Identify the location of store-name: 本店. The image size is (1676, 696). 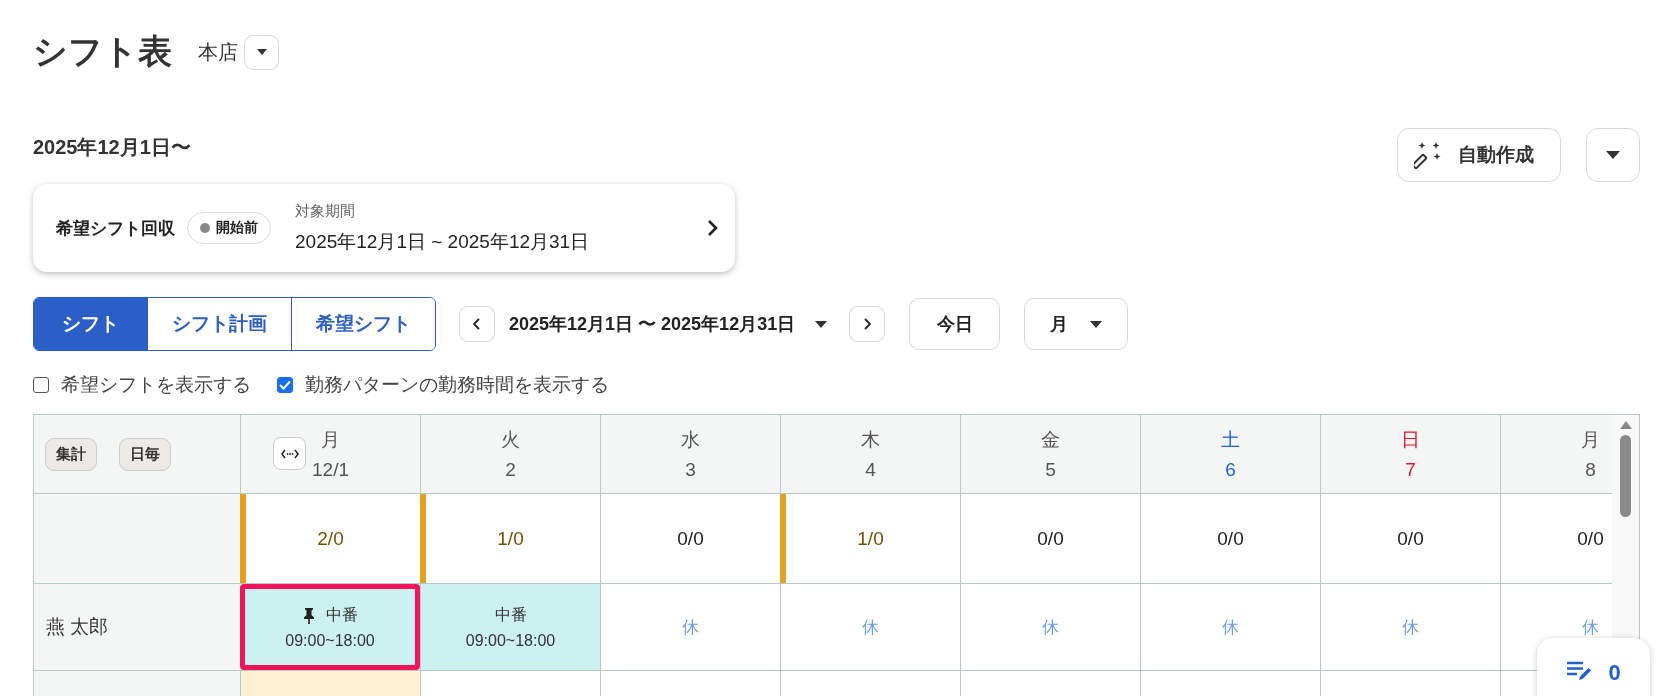
(218, 52).